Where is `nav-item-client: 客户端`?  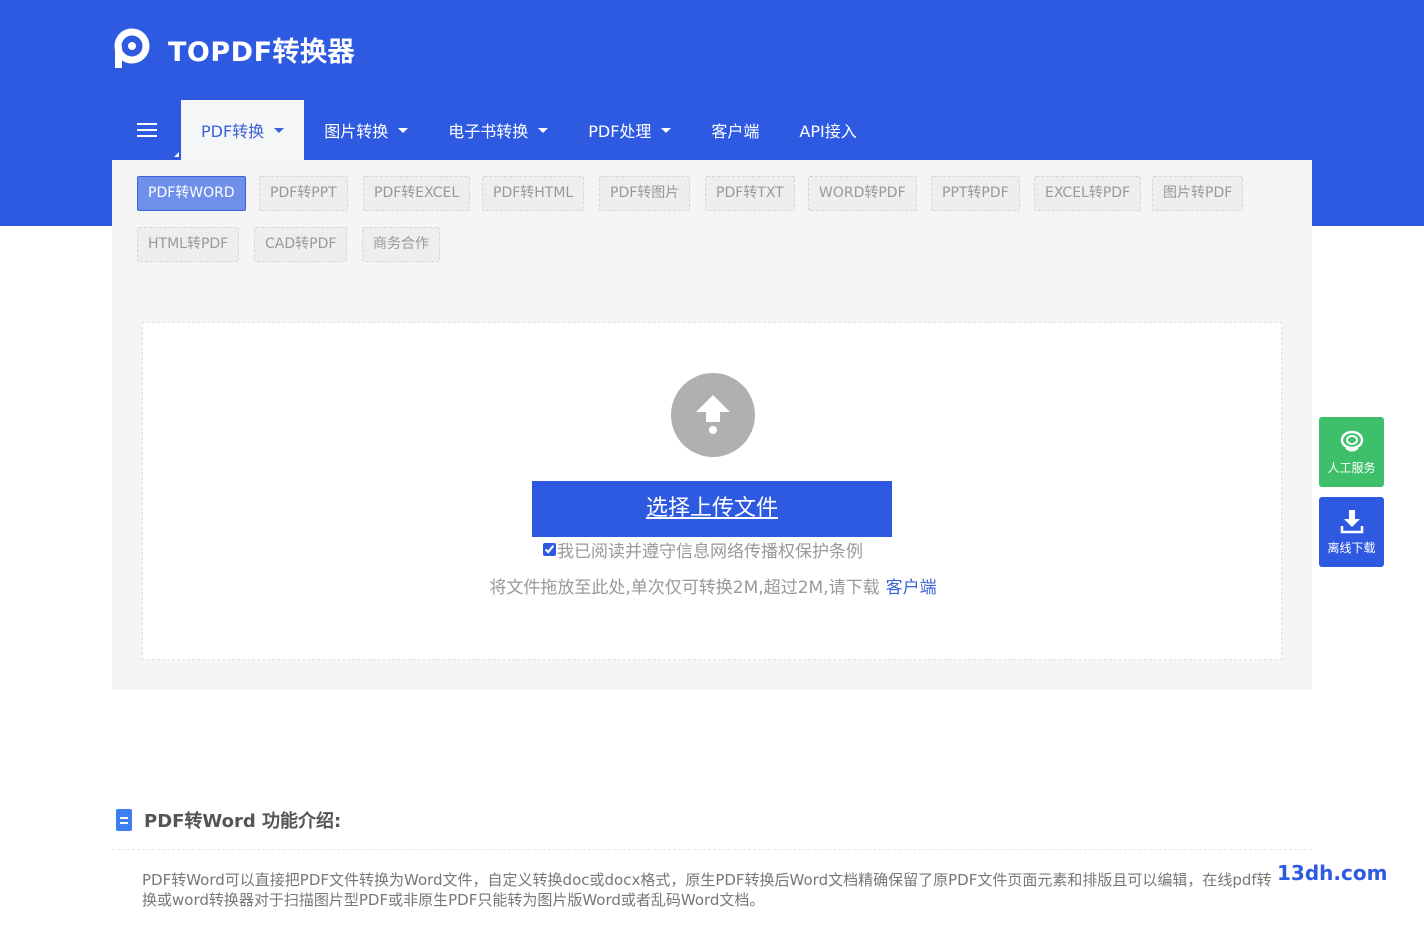
nav-item-client: 客户端 is located at coordinates (735, 130).